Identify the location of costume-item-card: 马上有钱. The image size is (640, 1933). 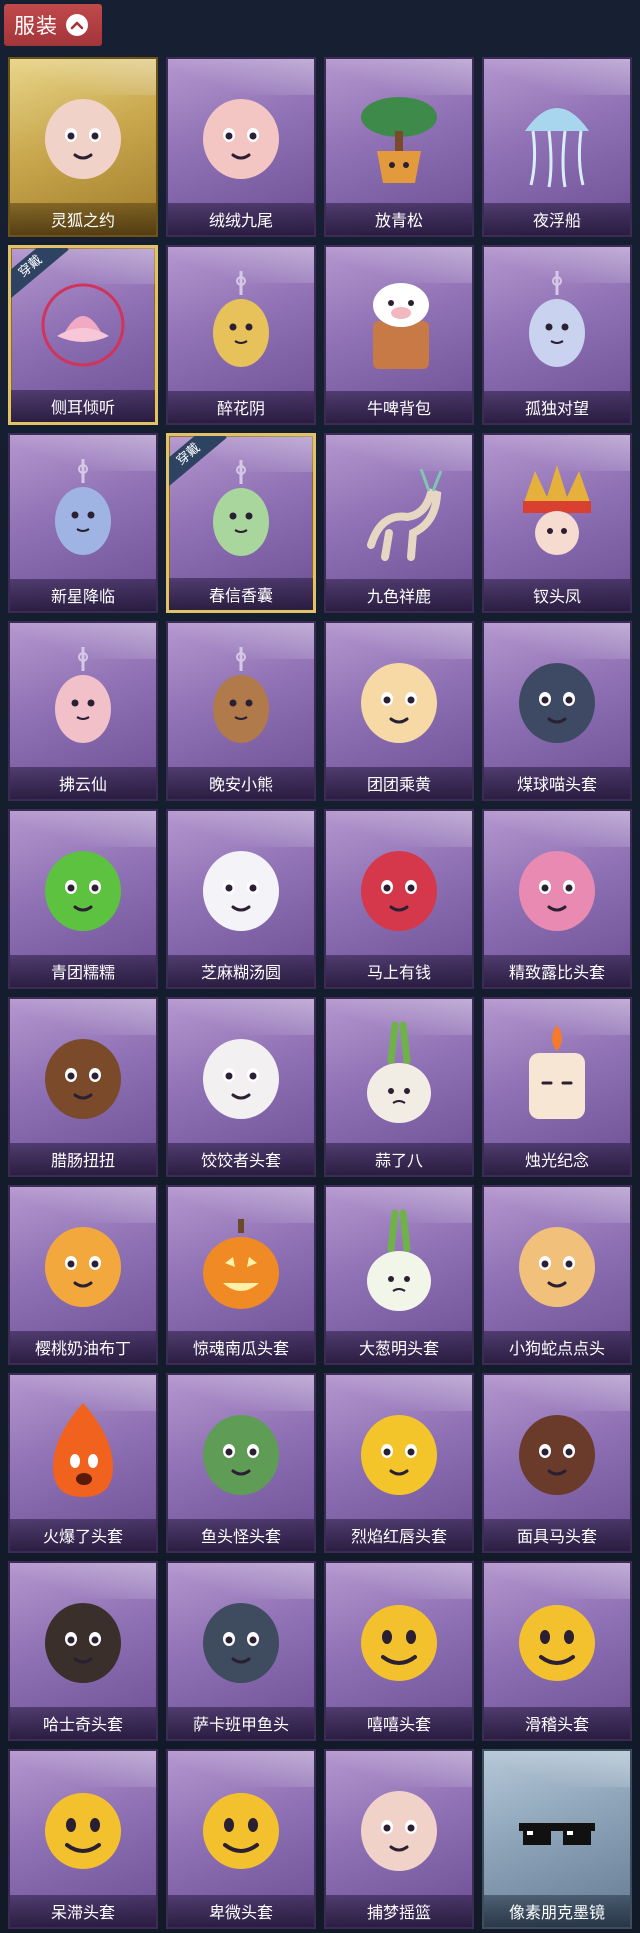
(399, 899).